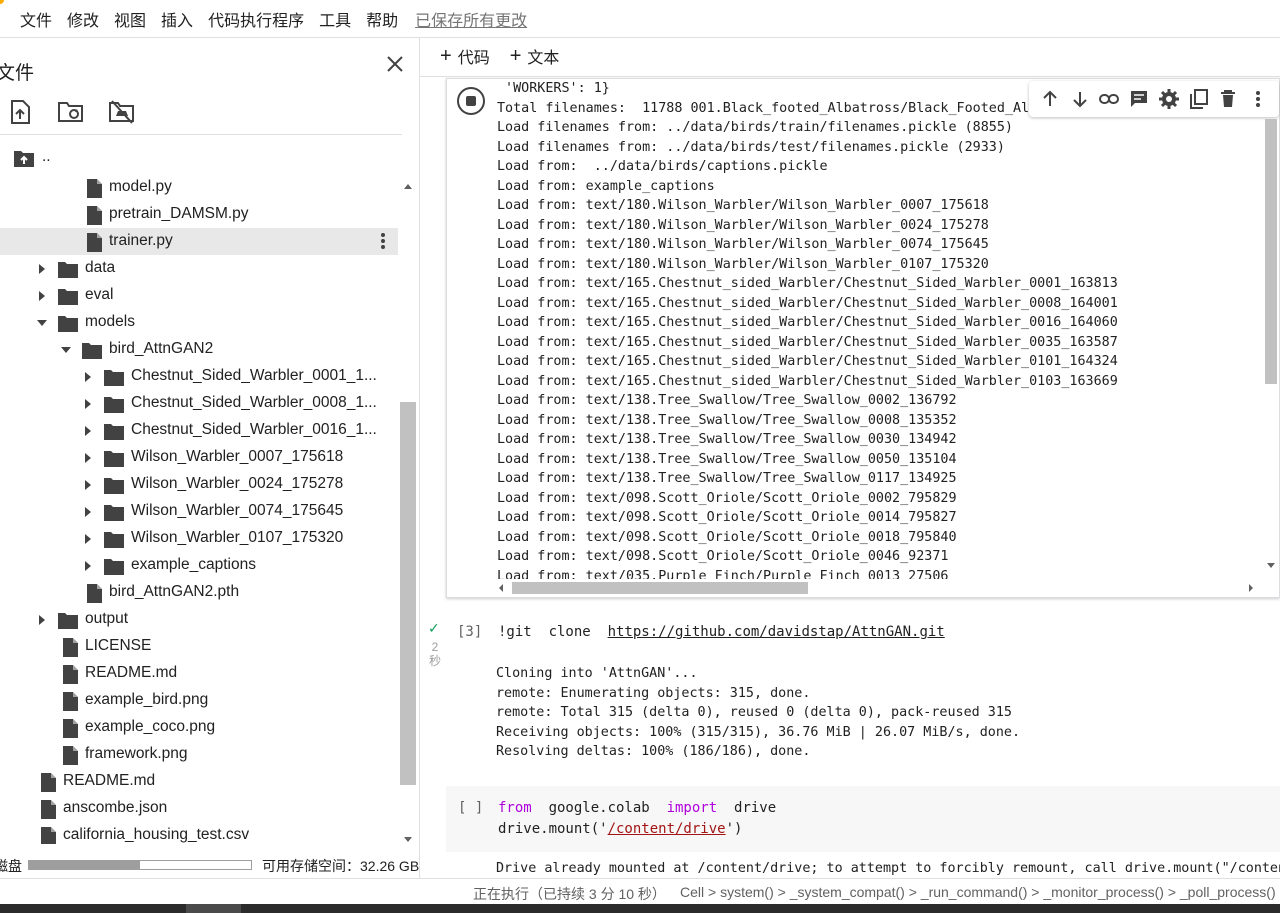 The width and height of the screenshot is (1280, 913). I want to click on tree-file-row: example_coco.png, so click(199, 727).